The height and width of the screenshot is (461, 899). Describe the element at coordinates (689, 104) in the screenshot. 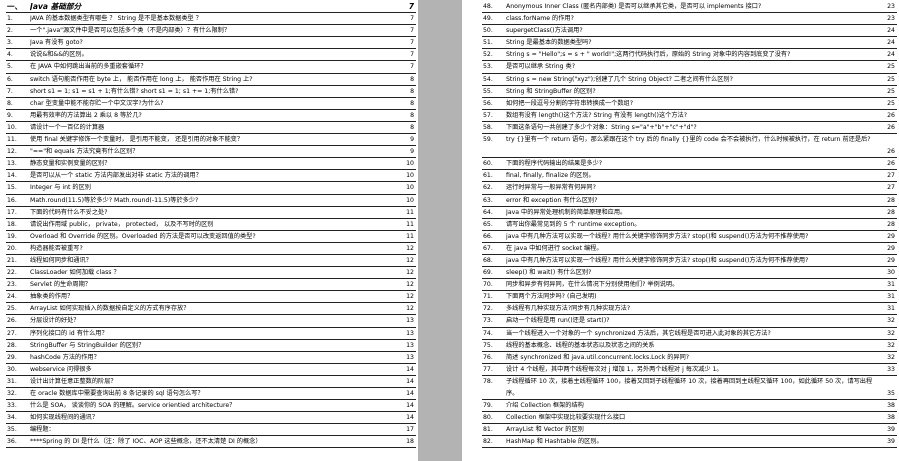

I see `toc-entry: 56. 如何把一段逗号分割的字符串转换成一个数组? 25` at that location.